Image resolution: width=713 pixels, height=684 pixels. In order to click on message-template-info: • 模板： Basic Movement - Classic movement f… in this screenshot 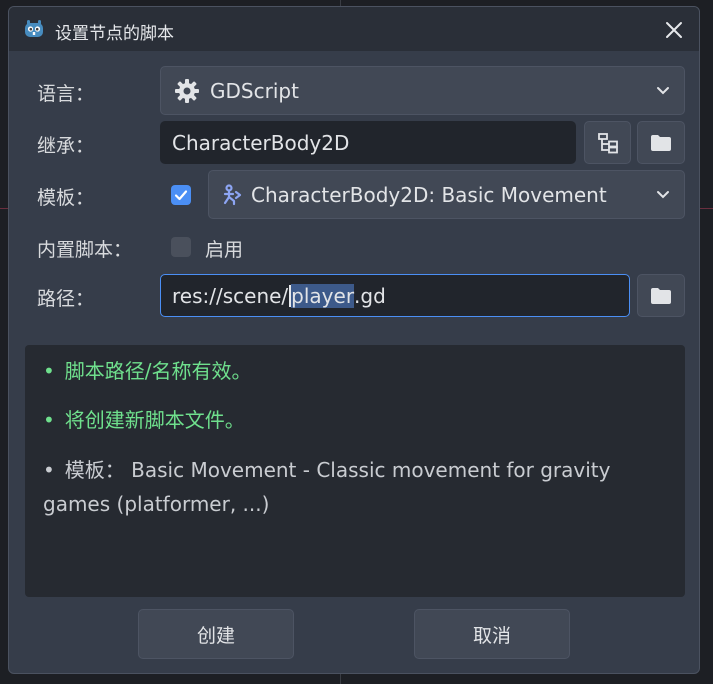, I will do `click(343, 487)`.